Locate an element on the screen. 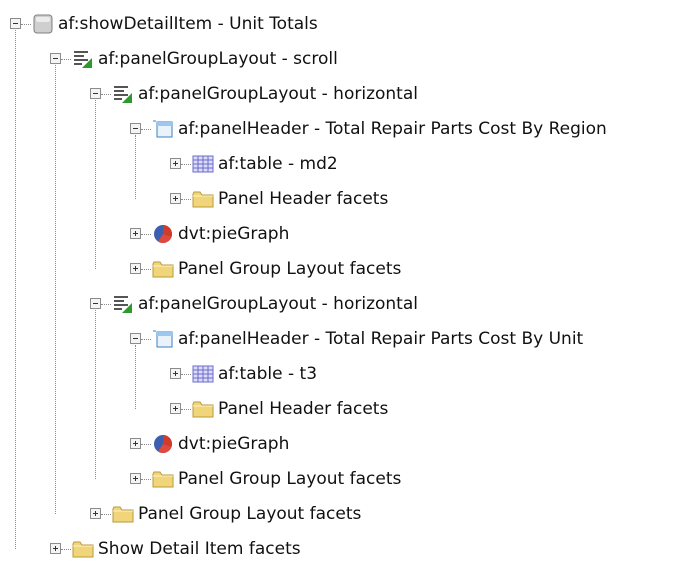  tree-node-label: af:table - md2 is located at coordinates (278, 164).